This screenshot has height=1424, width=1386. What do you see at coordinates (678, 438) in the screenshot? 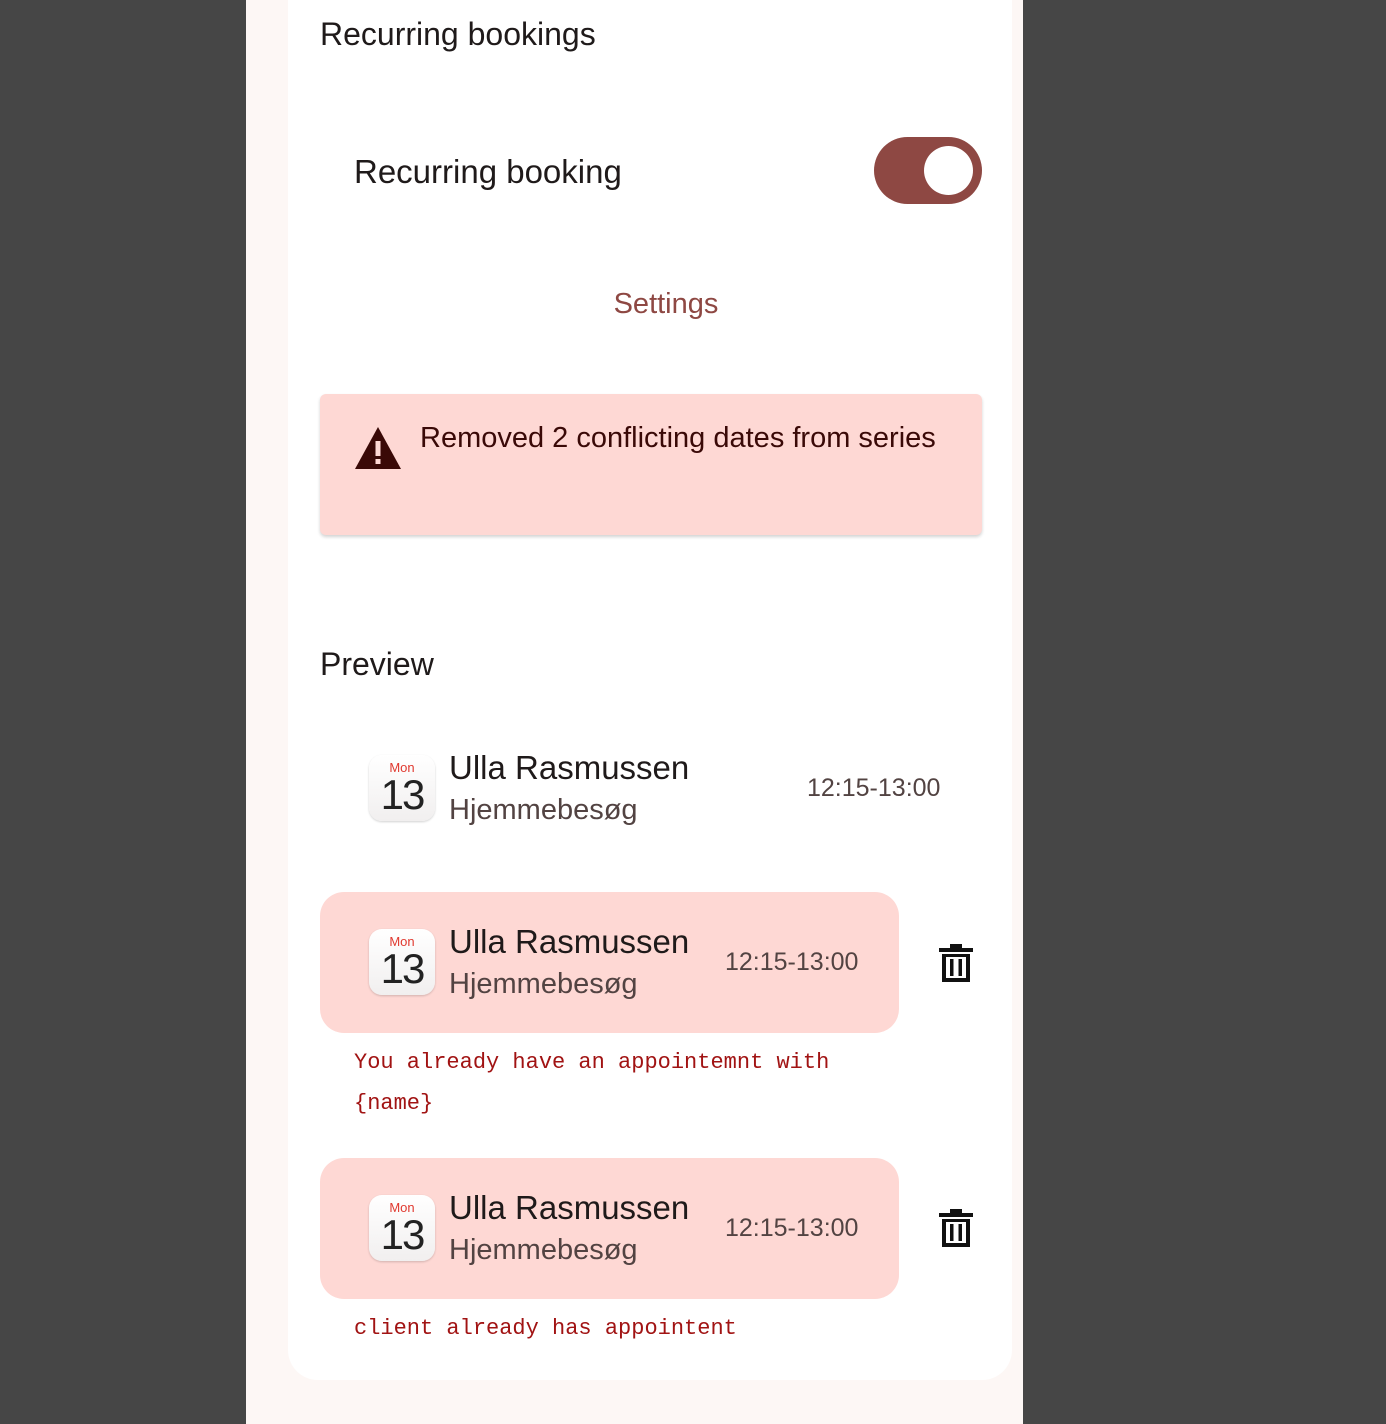
I see `alert-message: Removed 2 conflicting dates from series` at bounding box center [678, 438].